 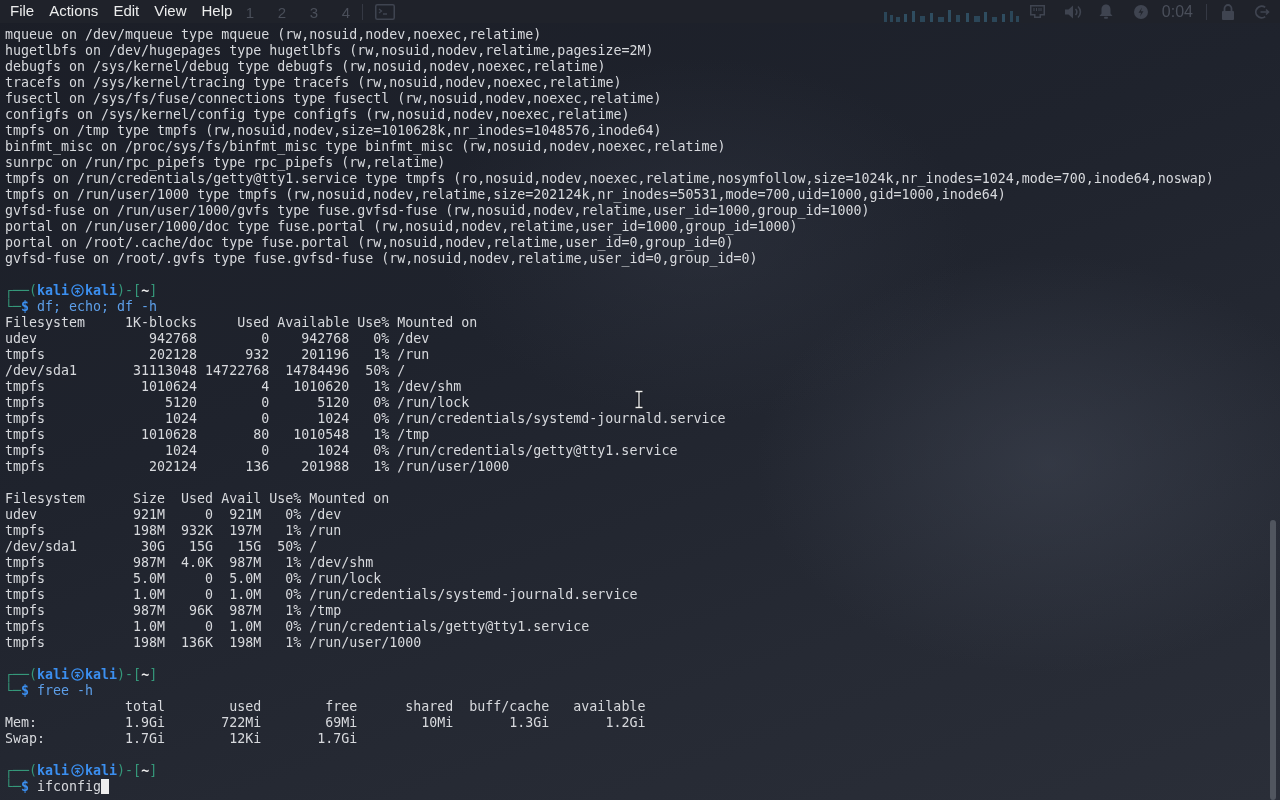 I want to click on table-cell: /run/credentials/getty@tty1.service, so click(x=449, y=626).